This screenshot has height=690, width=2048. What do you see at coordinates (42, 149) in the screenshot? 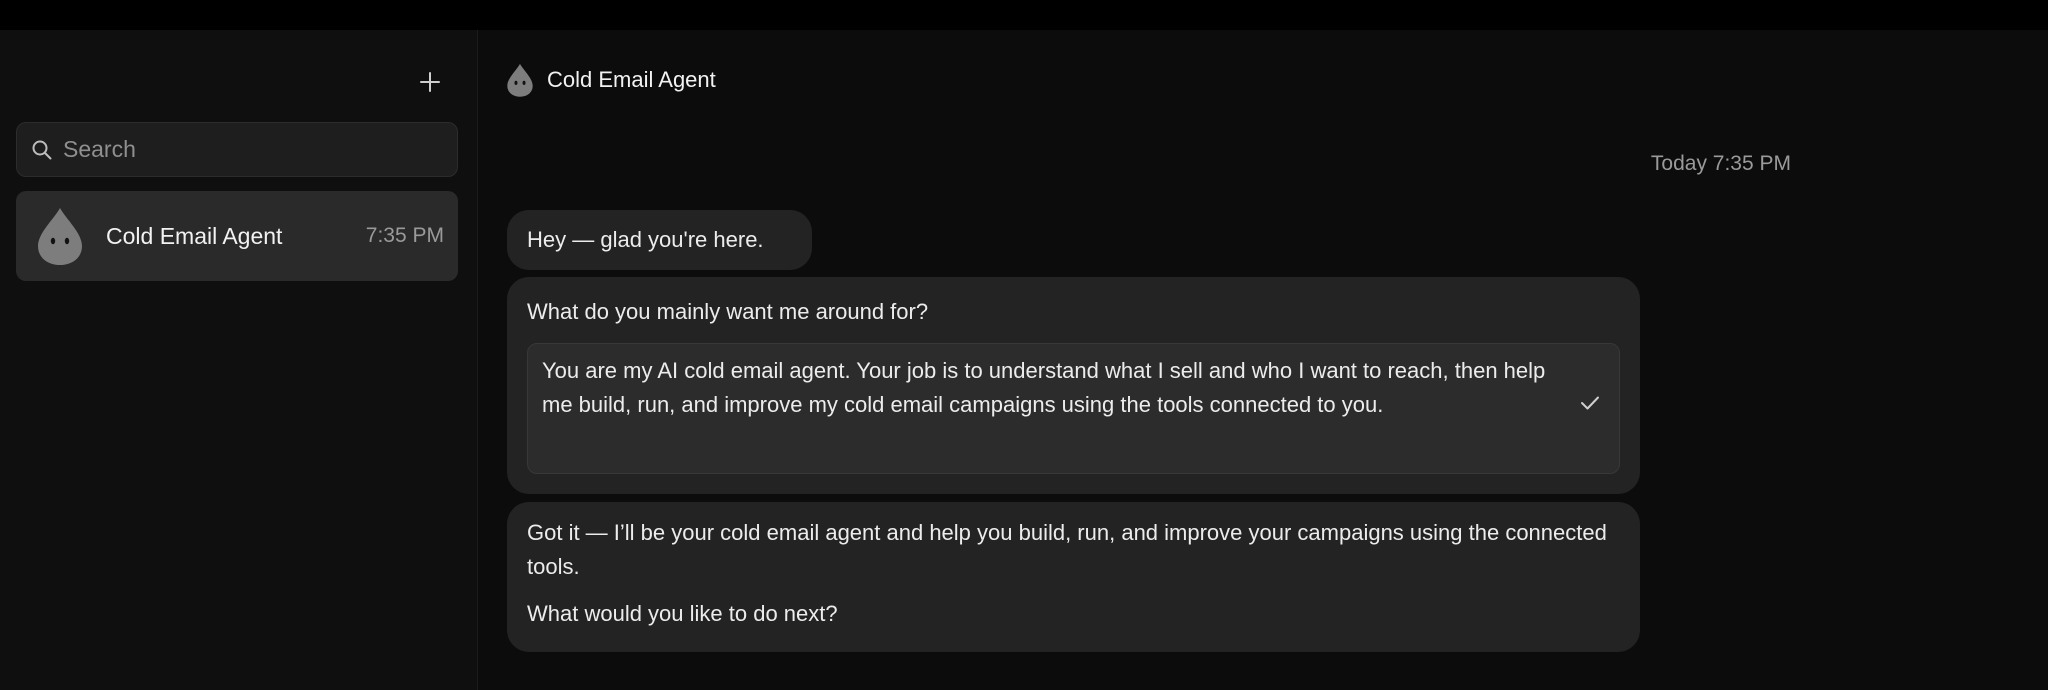
I see `search-icon` at bounding box center [42, 149].